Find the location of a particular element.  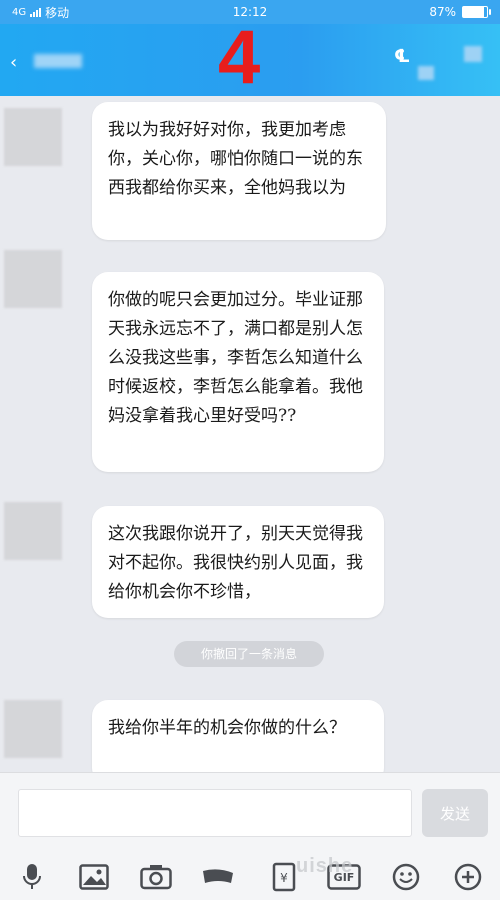

profile-icon: ℄ is located at coordinates (402, 56).